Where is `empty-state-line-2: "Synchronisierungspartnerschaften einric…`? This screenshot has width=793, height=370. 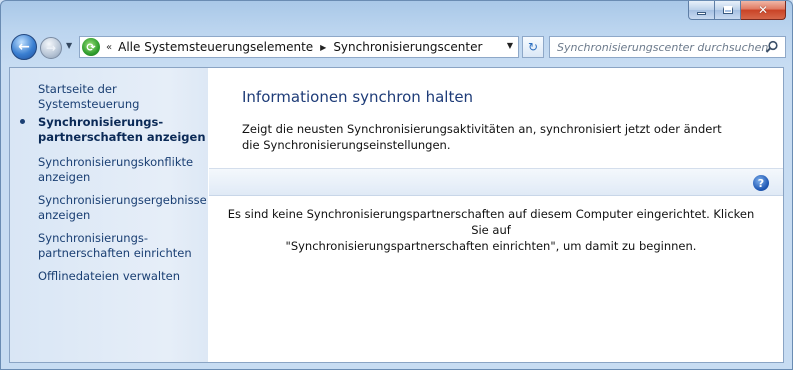
empty-state-line-2: "Synchronisierungspartnerschaften einric… is located at coordinates (491, 246).